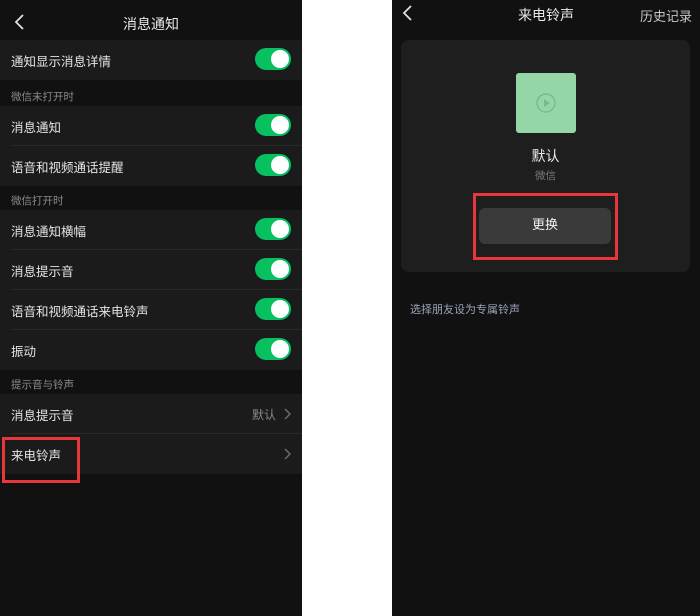  Describe the element at coordinates (465, 309) in the screenshot. I see `friend-ringtone-link: 选择朋友设为专属铃声` at that location.